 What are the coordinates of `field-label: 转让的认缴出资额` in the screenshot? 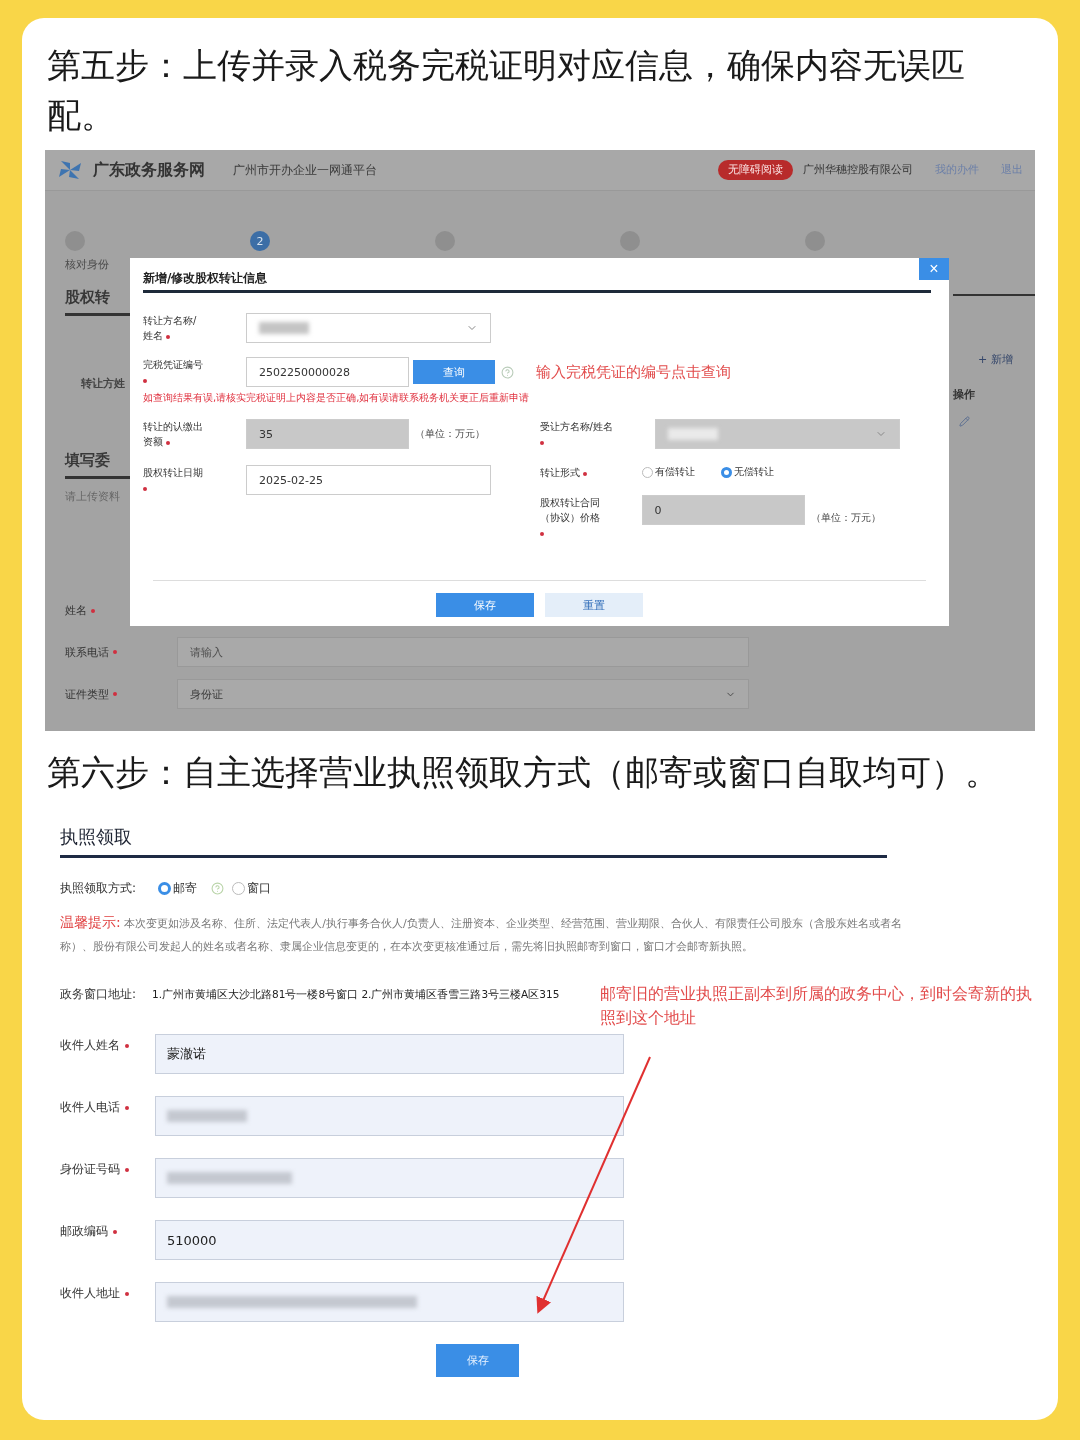 It's located at (173, 434).